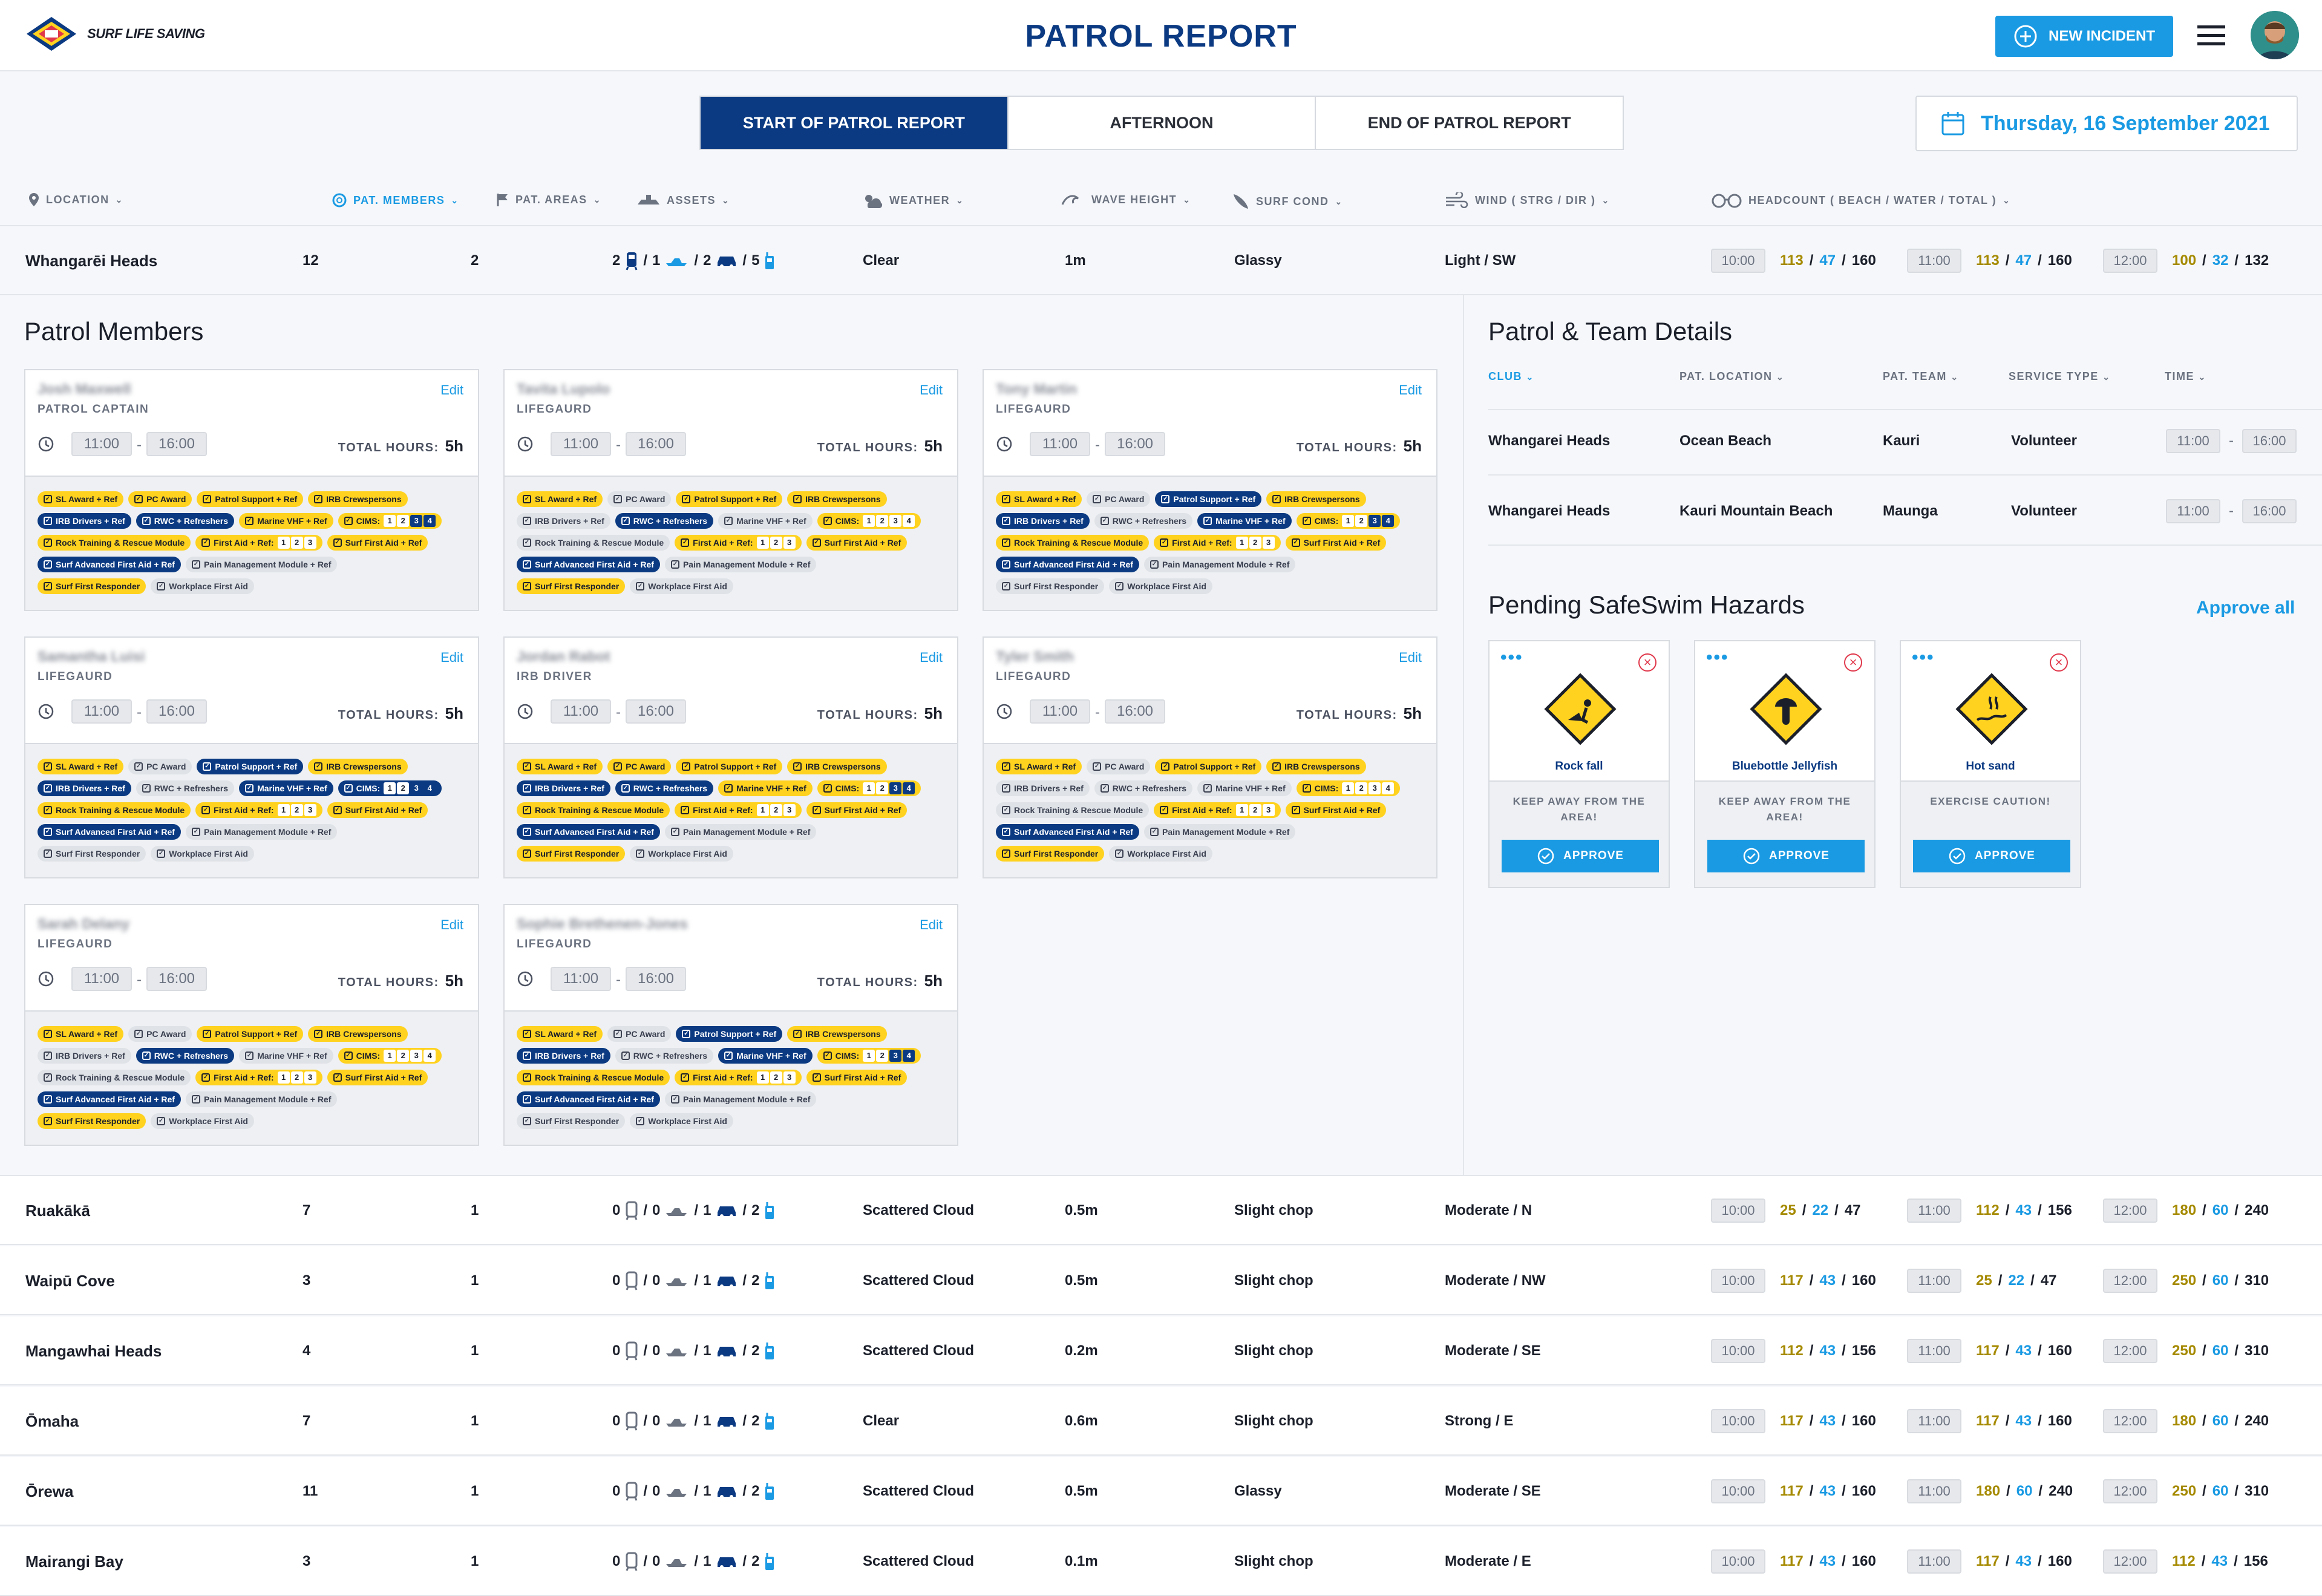  Describe the element at coordinates (646, 1034) in the screenshot. I see `badge-label: PC Award` at that location.